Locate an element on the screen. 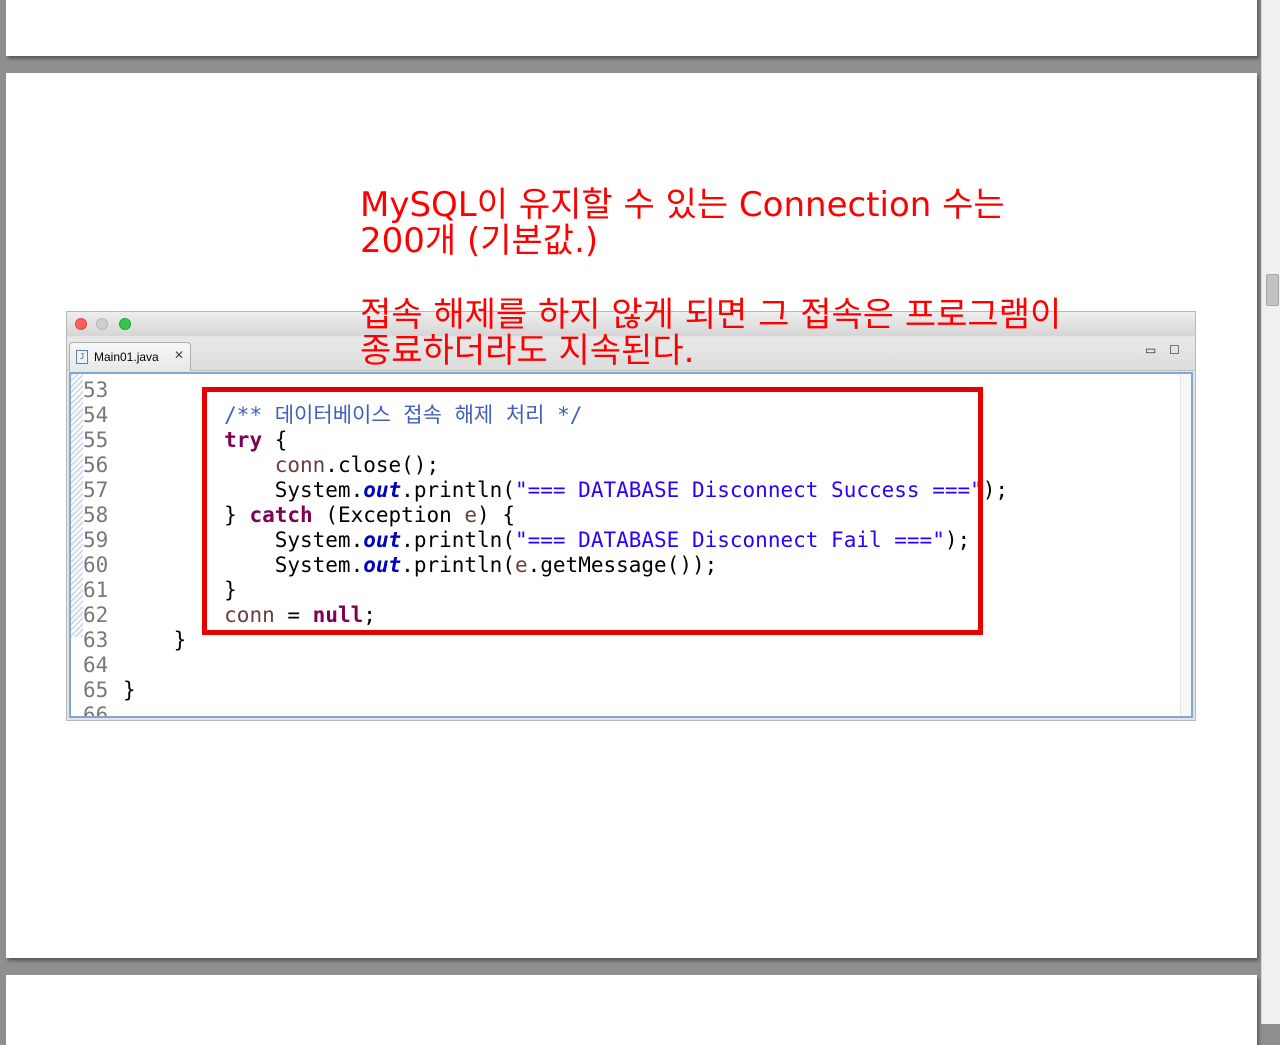 The width and height of the screenshot is (1280, 1045). code-token: ); is located at coordinates (995, 490).